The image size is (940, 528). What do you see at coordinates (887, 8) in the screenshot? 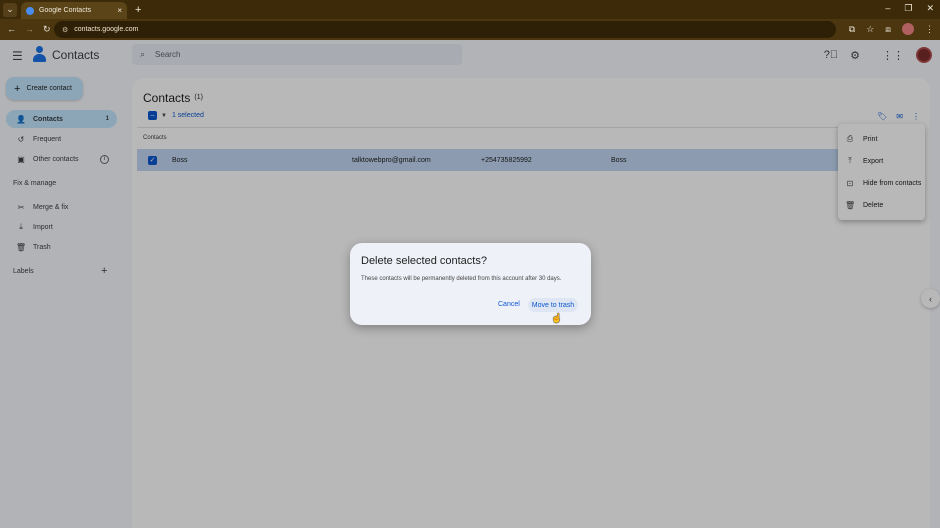
I see `minimize-icon: –` at bounding box center [887, 8].